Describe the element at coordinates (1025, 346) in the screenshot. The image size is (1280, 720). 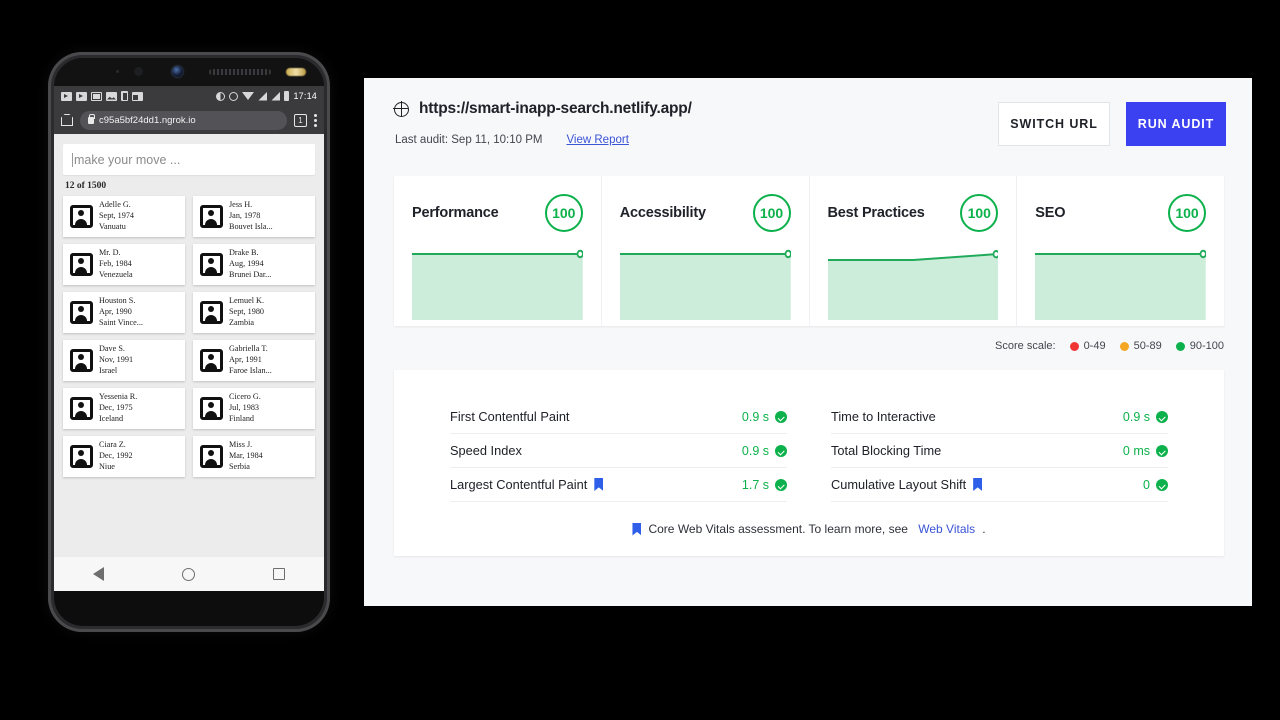
I see `score-scale-label: Score scale:` at that location.